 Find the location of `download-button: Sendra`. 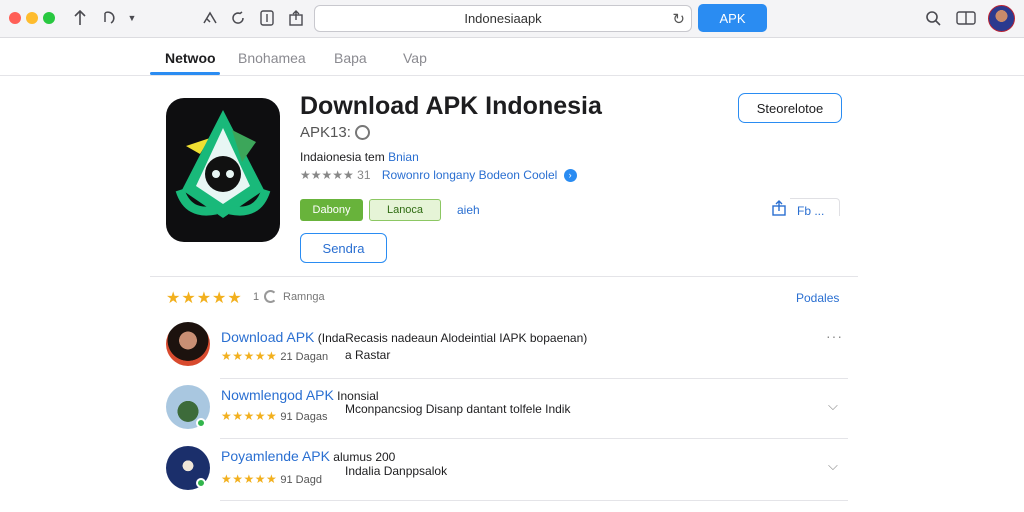

download-button: Sendra is located at coordinates (343, 248).